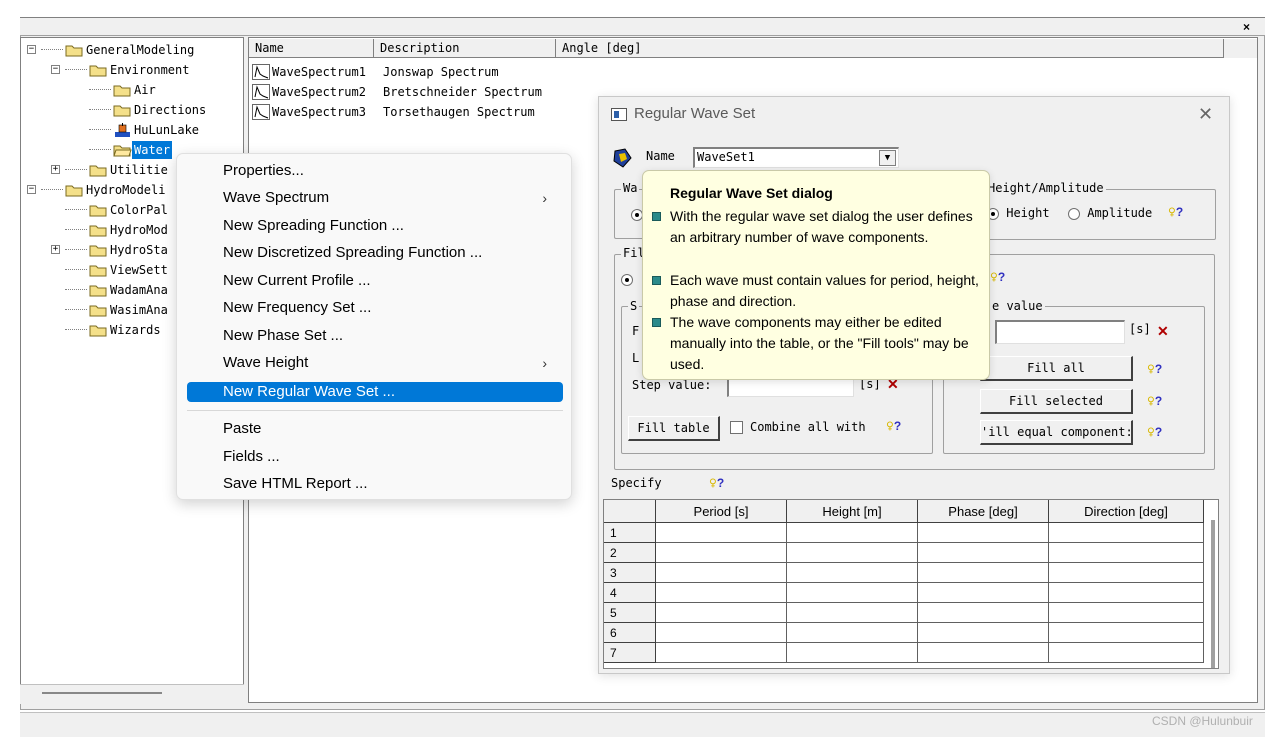 Image resolution: width=1285 pixels, height=737 pixels. Describe the element at coordinates (375, 198) in the screenshot. I see `menu-item-wave-spectrum: Wave Spectrum ›` at that location.